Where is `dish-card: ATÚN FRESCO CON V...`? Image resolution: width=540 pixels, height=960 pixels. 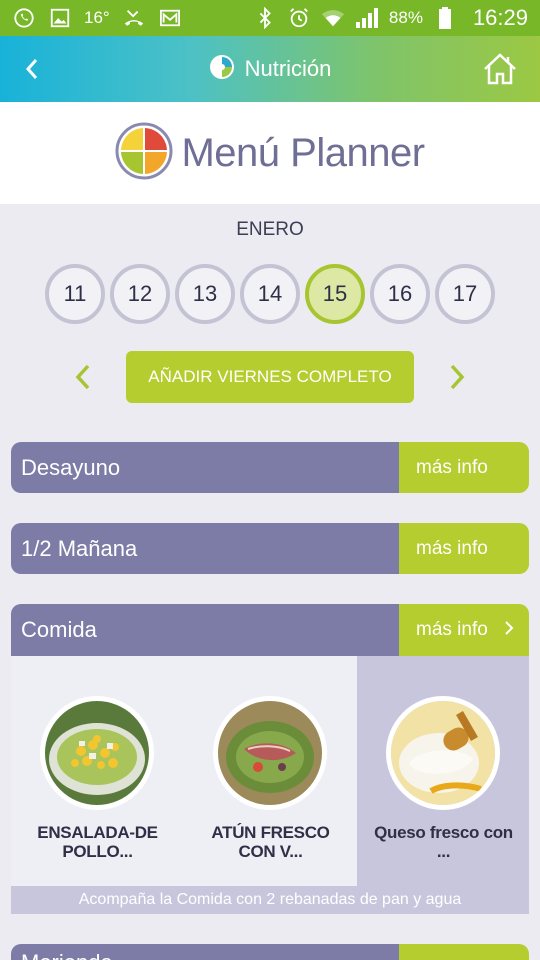
dish-card: ATÚN FRESCO CON V... is located at coordinates (270, 771).